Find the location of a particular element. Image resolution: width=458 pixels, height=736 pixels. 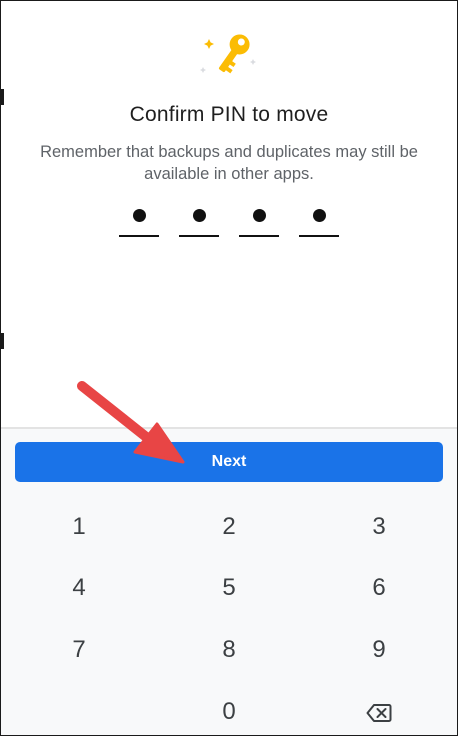

key-0: 0 is located at coordinates (229, 710).